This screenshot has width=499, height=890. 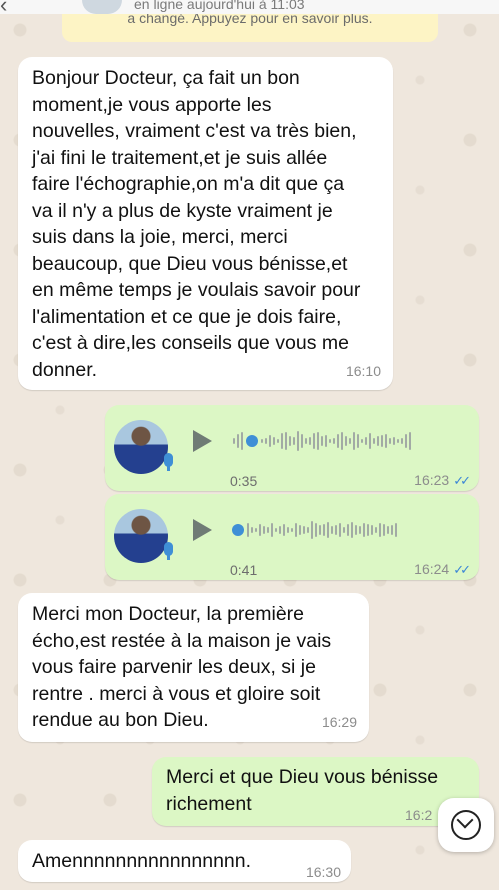 I want to click on message-time: 16:10, so click(x=363, y=370).